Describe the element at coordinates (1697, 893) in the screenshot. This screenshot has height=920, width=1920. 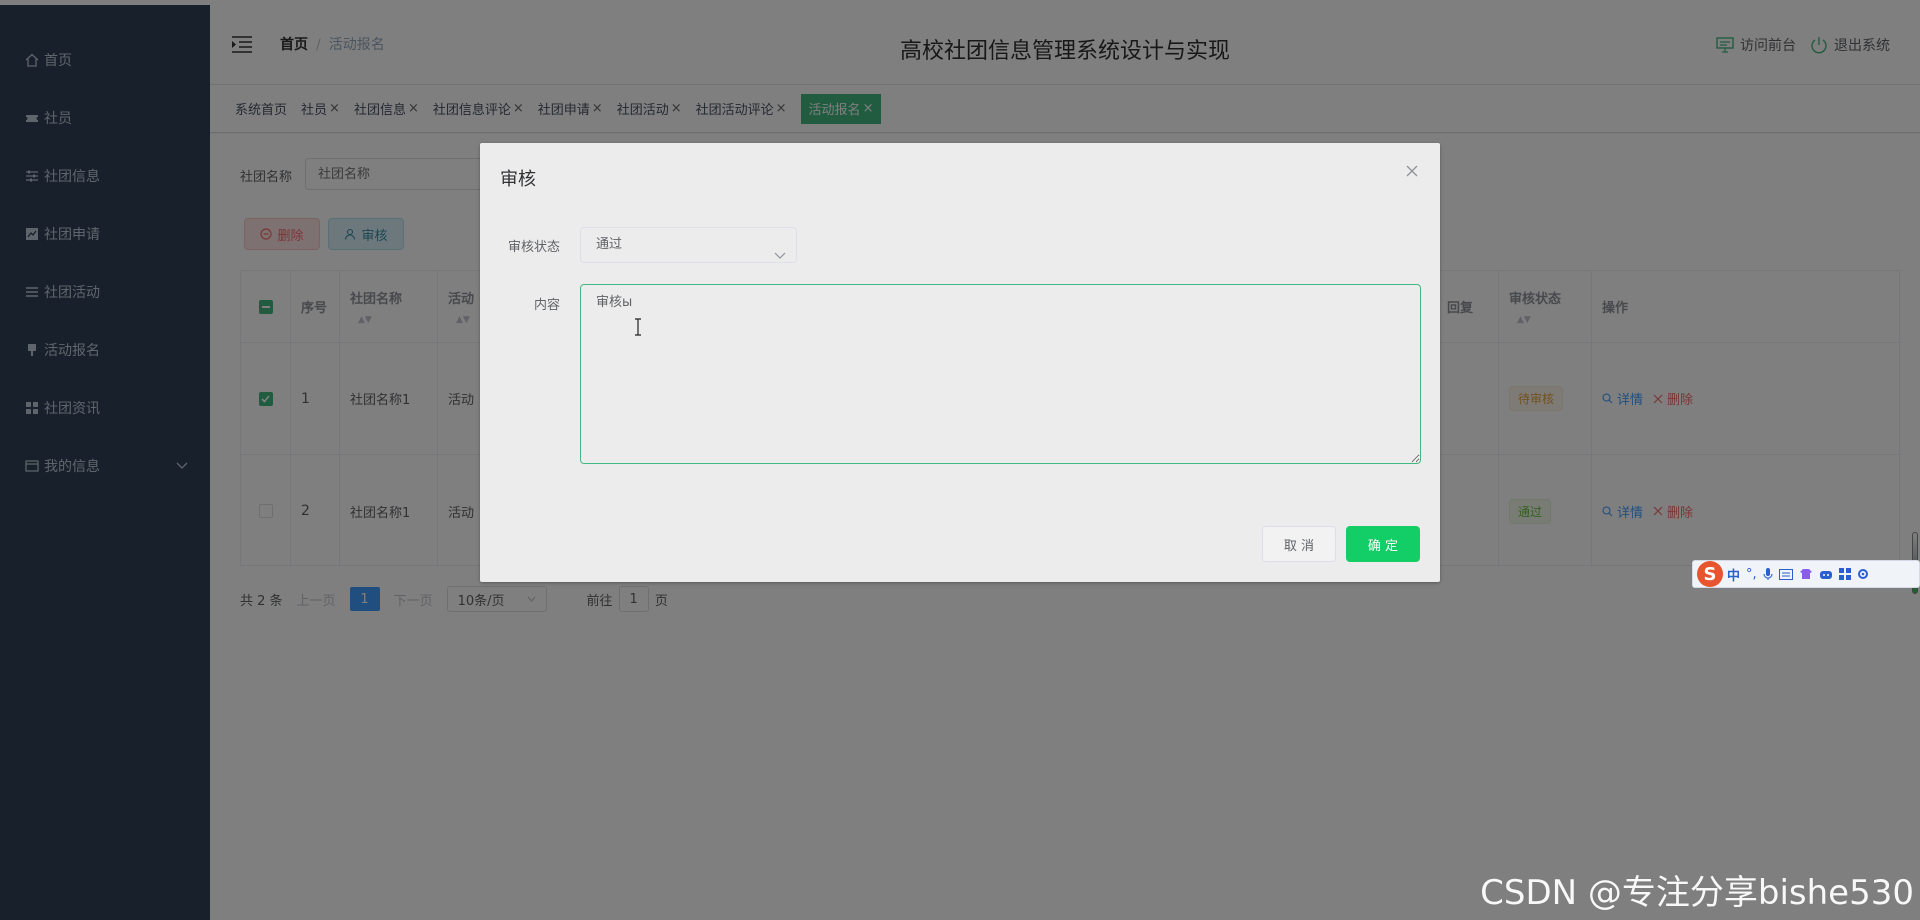
I see `watermark: CSDN @专注分享bishe530` at that location.